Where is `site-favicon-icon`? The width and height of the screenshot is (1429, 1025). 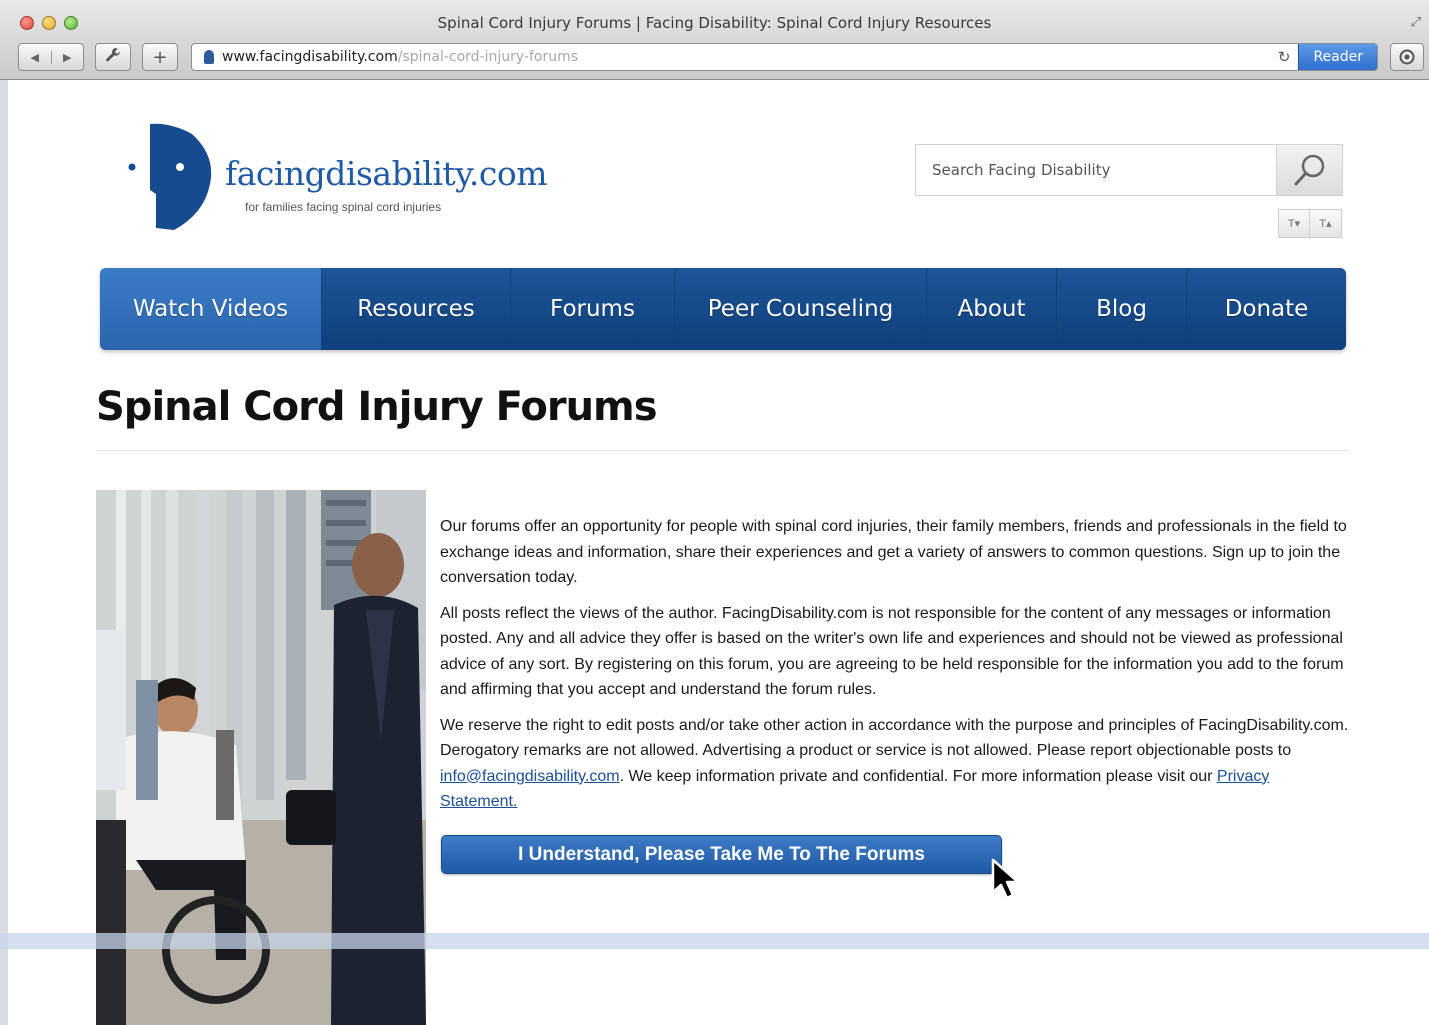
site-favicon-icon is located at coordinates (209, 57).